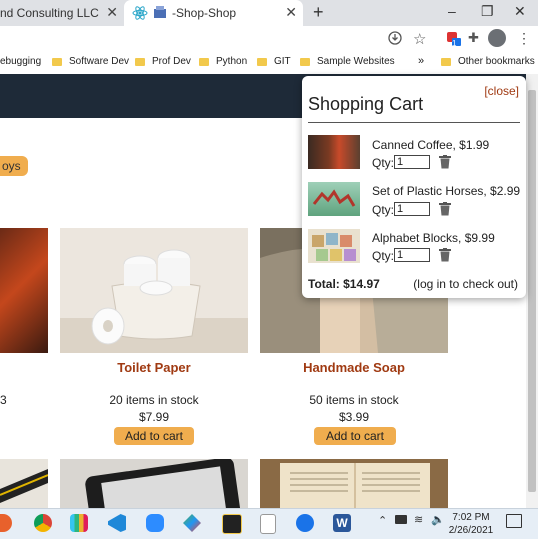 Image resolution: width=538 pixels, height=539 pixels. What do you see at coordinates (155, 523) in the screenshot?
I see `zoom-icon` at bounding box center [155, 523].